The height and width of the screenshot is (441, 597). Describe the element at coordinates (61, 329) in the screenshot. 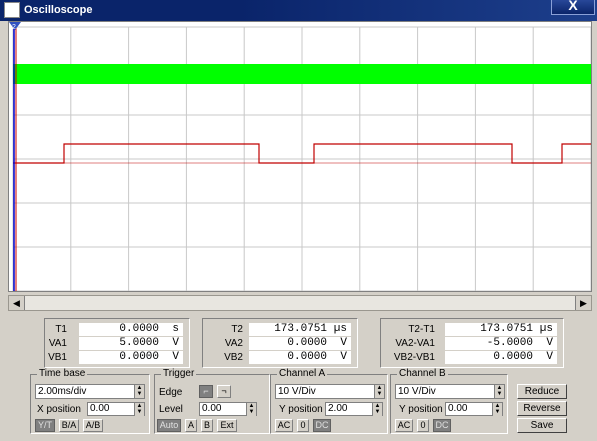

I see `t1-label: T1` at that location.